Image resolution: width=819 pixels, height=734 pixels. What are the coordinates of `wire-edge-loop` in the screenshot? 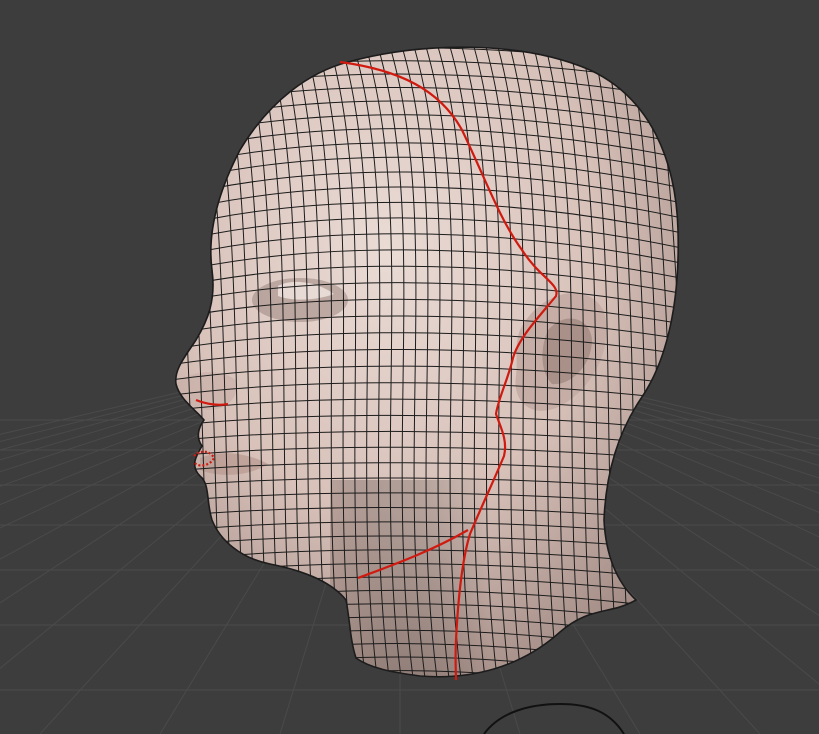 It's located at (425, 700).